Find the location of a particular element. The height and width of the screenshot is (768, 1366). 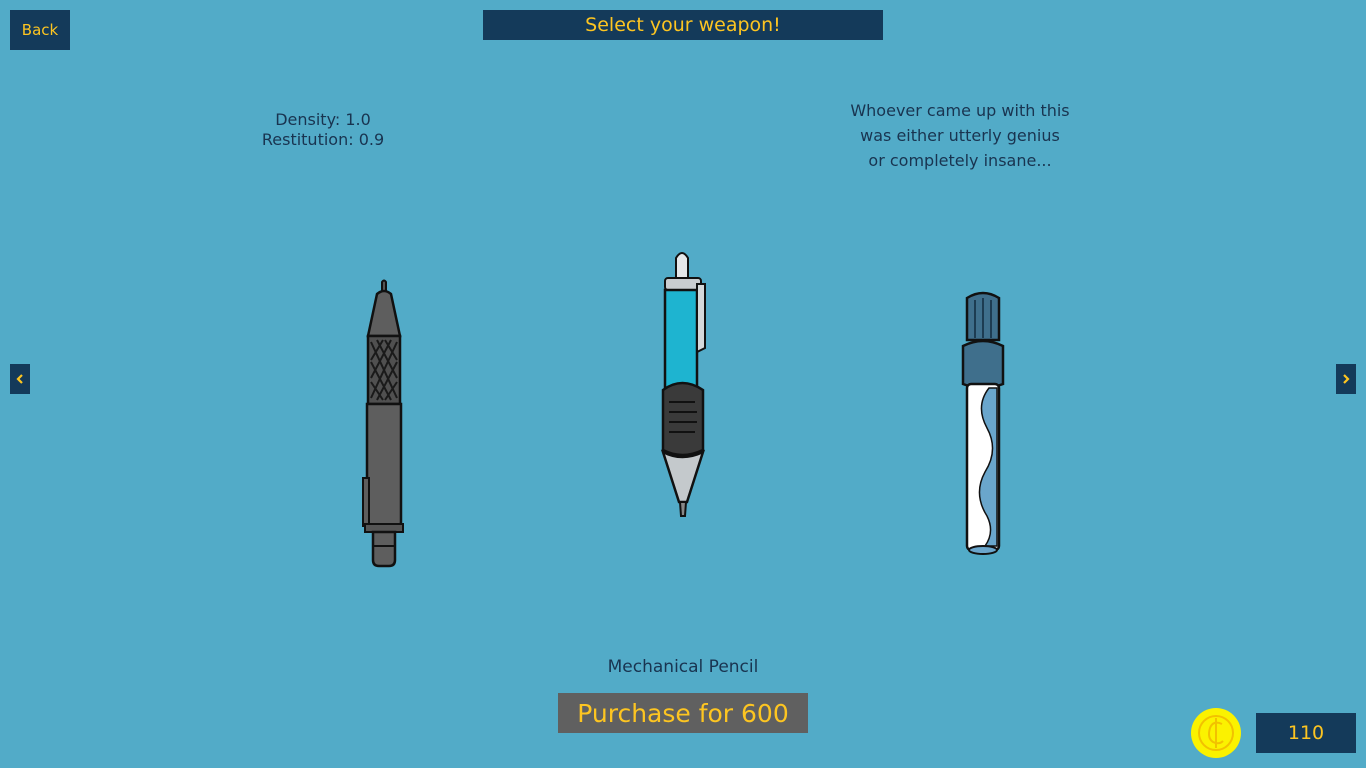

chevron-left-icon is located at coordinates (19, 379).